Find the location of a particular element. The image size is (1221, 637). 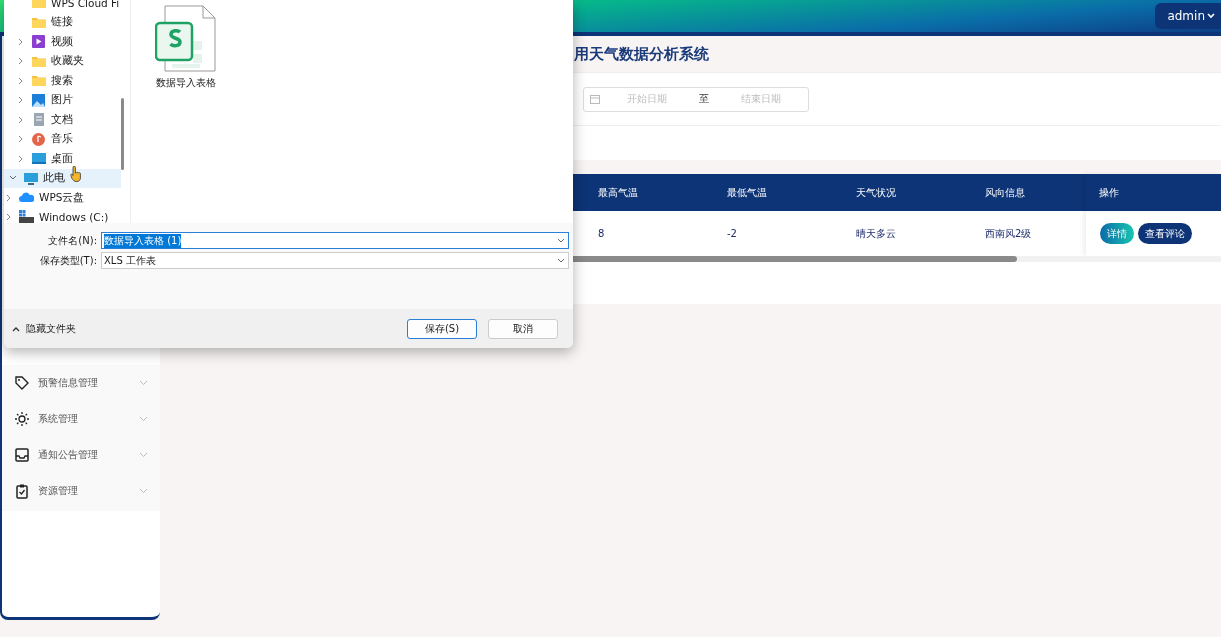

column-header: 风向信息 is located at coordinates (1005, 192).